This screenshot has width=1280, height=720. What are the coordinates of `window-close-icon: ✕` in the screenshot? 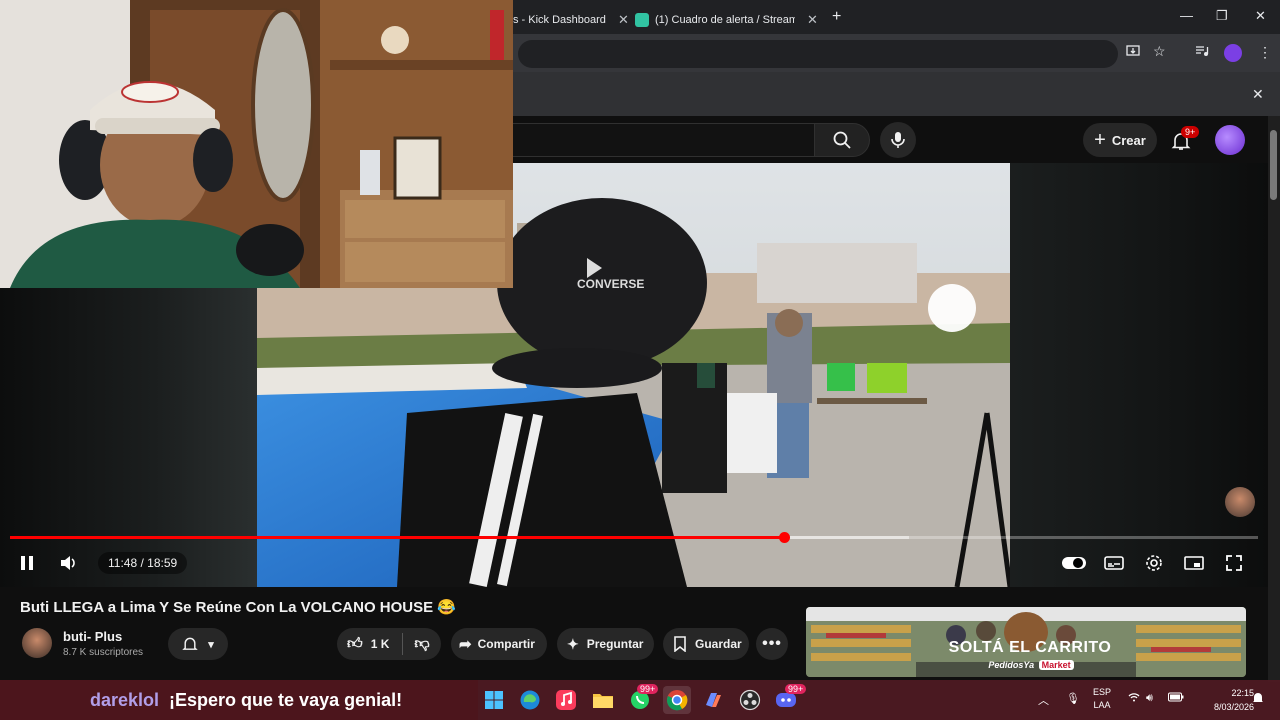 It's located at (1260, 16).